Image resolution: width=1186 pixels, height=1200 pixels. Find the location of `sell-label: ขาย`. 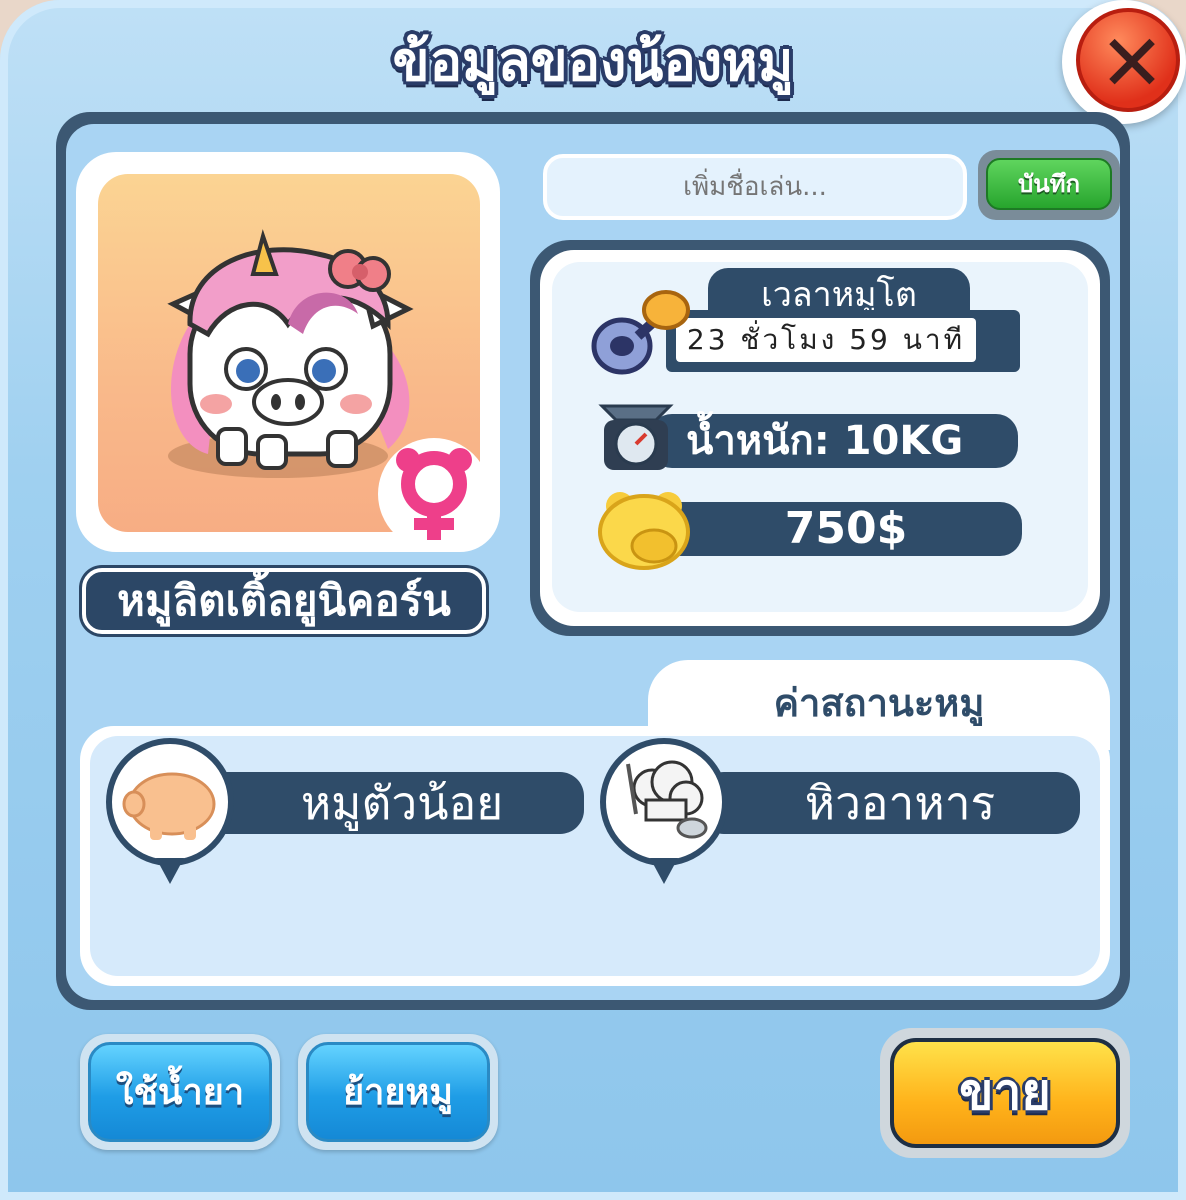

sell-label: ขาย is located at coordinates (1005, 1093).